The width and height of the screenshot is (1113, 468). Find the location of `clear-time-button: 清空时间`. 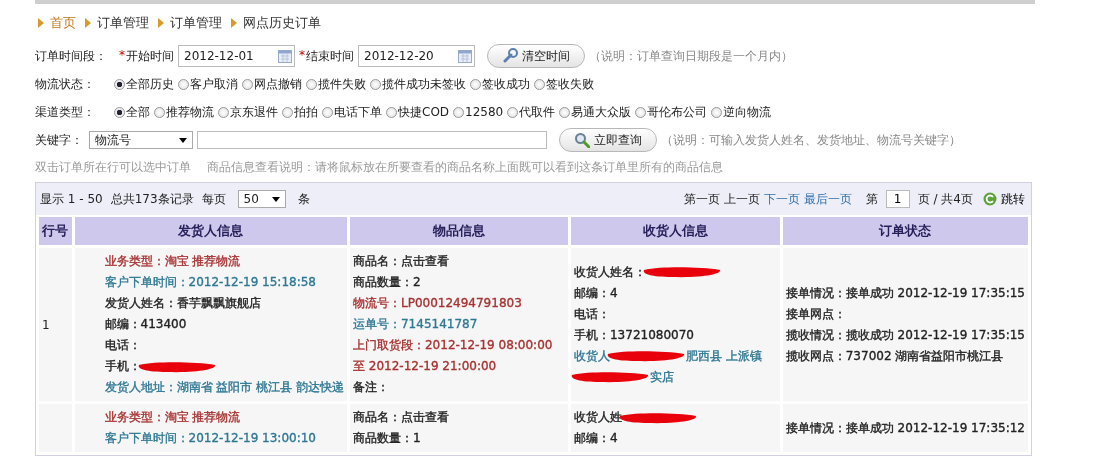

clear-time-button: 清空时间 is located at coordinates (536, 56).